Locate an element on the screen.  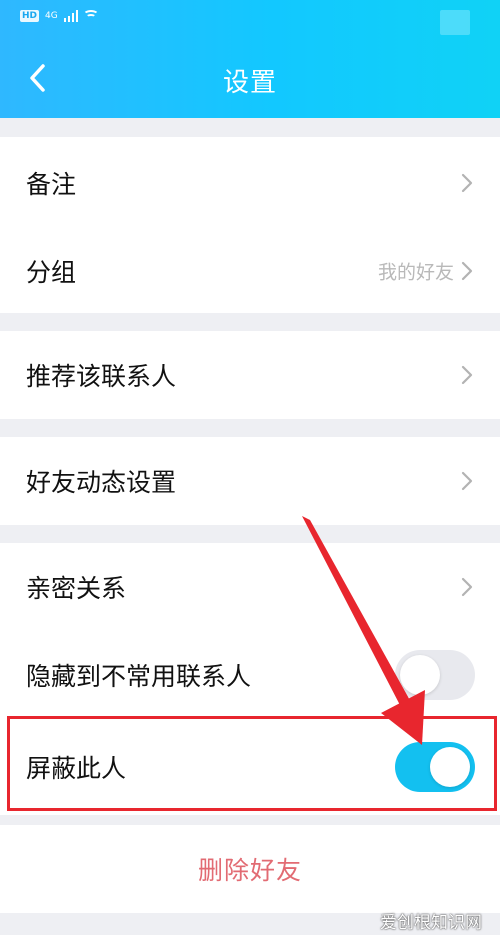
signal-icon is located at coordinates (70, 16).